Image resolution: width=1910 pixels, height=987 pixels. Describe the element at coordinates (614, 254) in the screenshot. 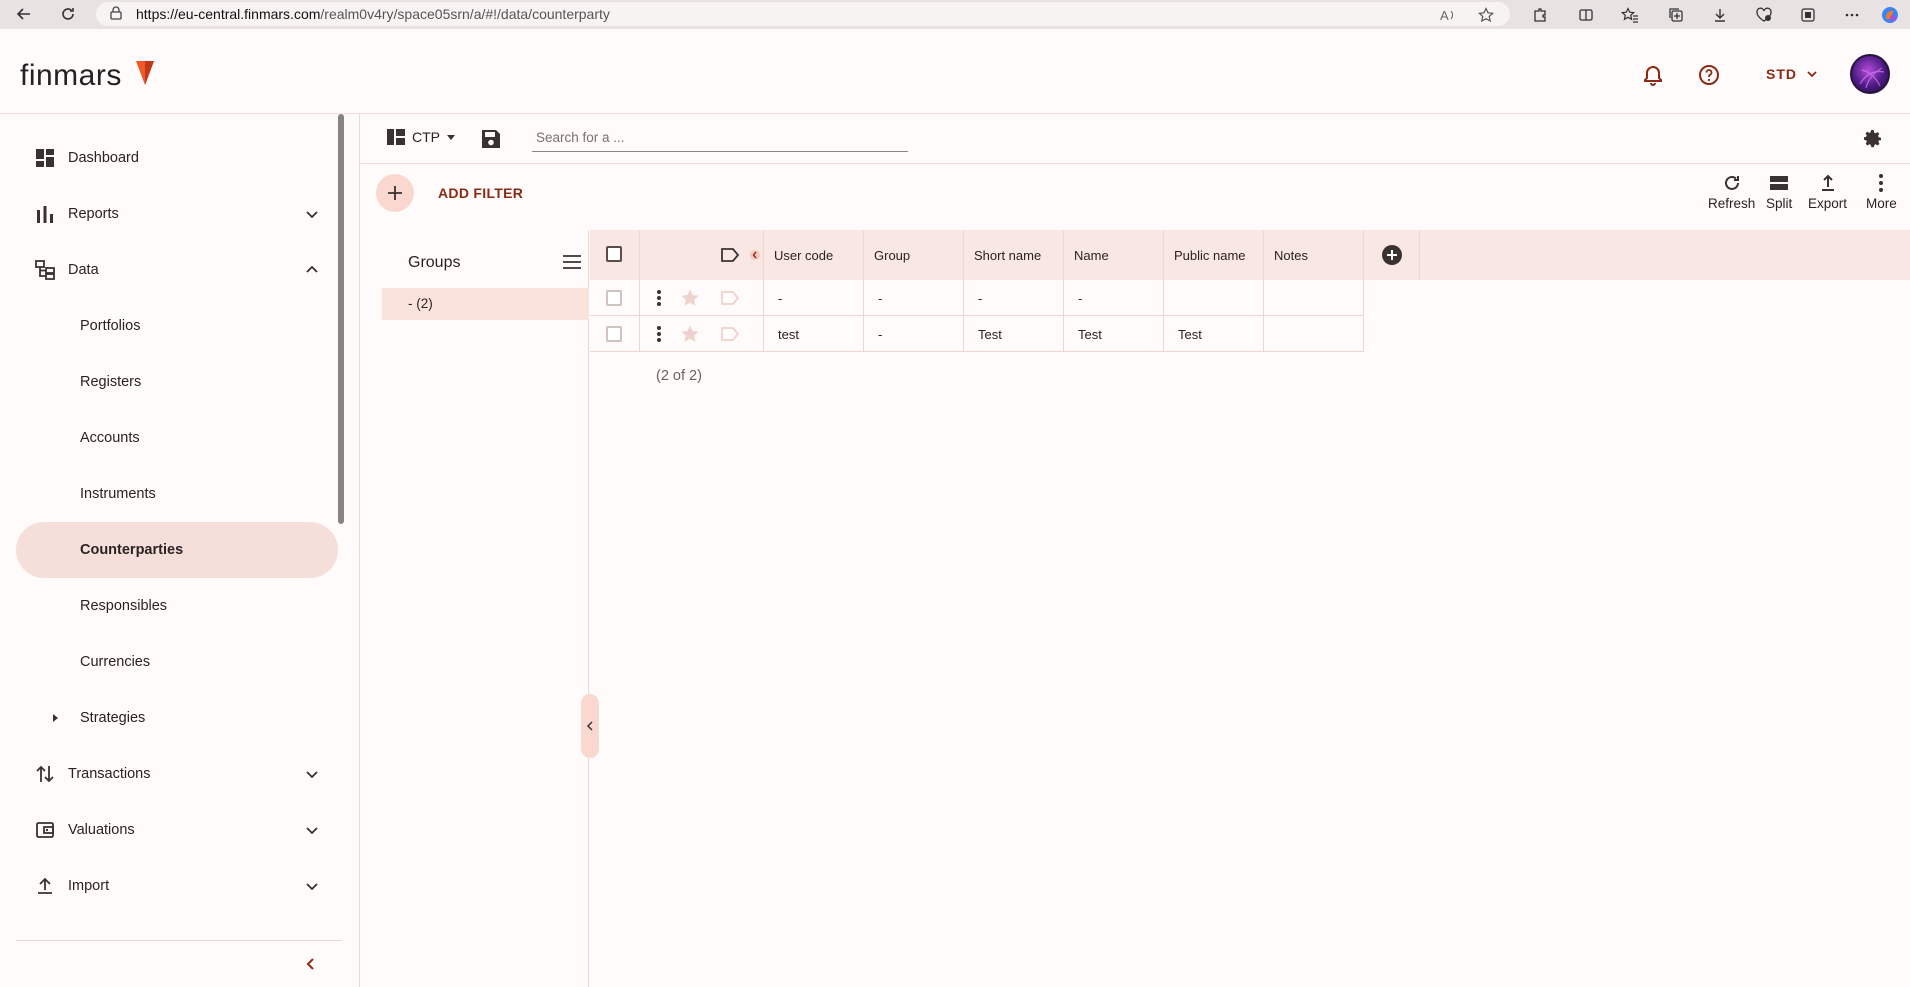

I see `select-all-checkbox` at that location.